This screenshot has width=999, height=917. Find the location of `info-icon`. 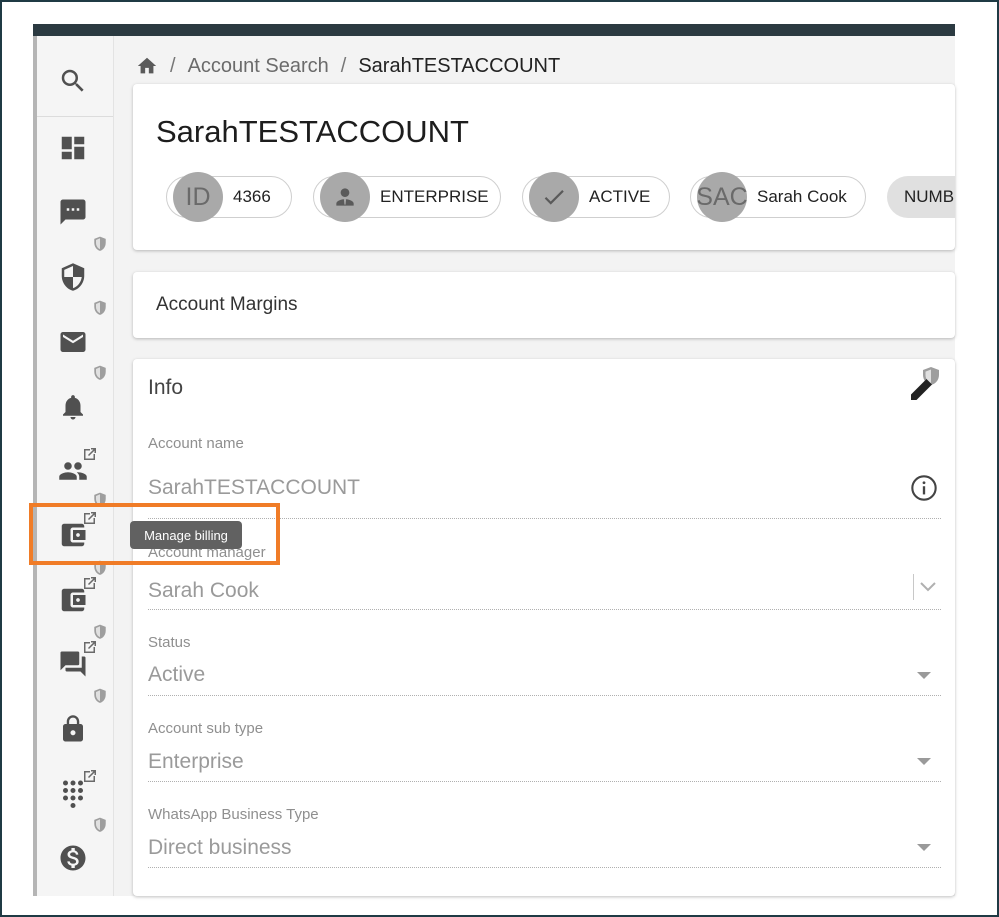

info-icon is located at coordinates (924, 488).